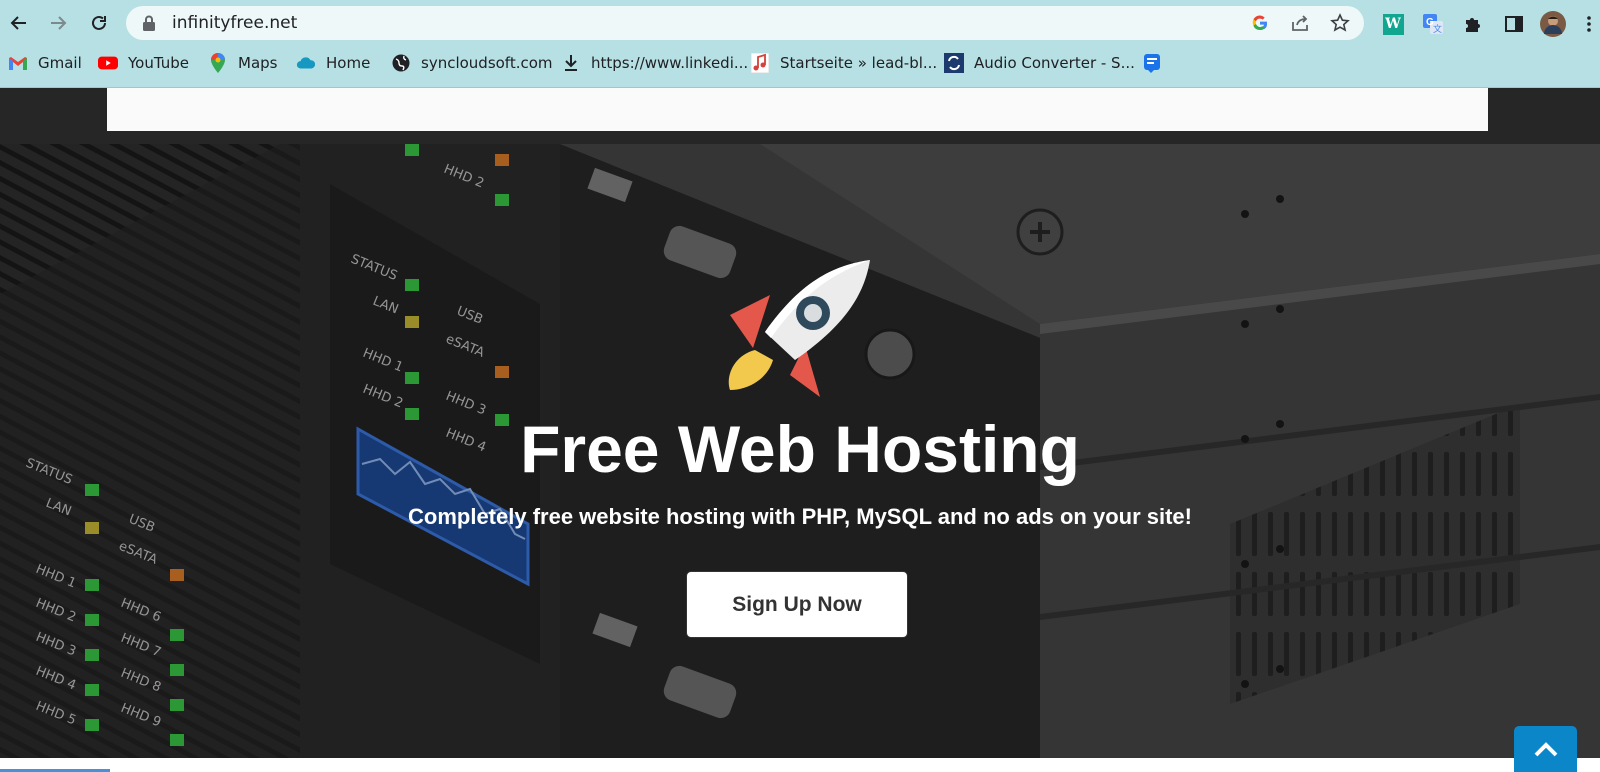  I want to click on reload-icon, so click(99, 22).